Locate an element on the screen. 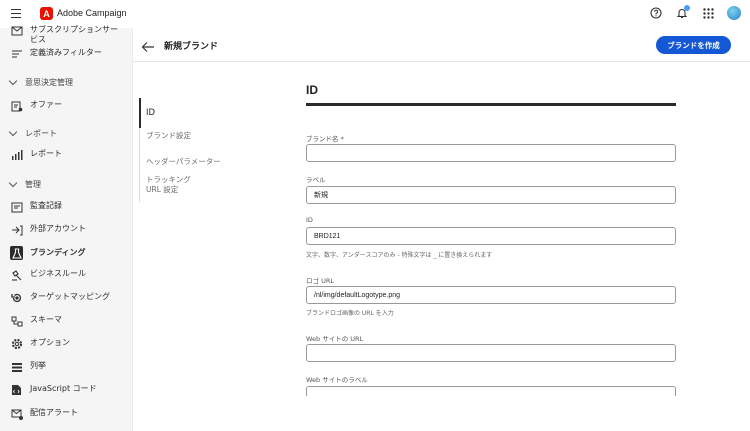 This screenshot has width=750, height=431. bar-chart-icon is located at coordinates (16, 155).